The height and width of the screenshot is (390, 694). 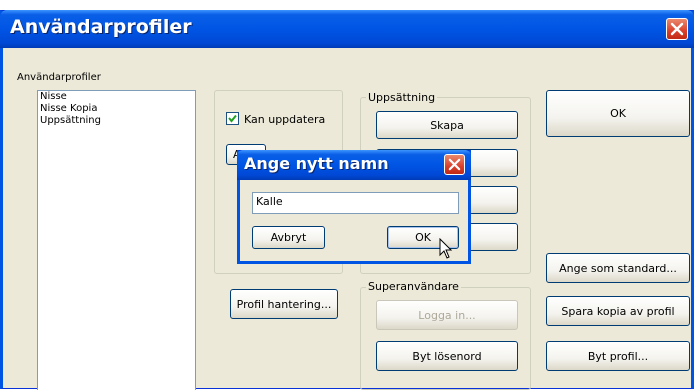 What do you see at coordinates (316, 163) in the screenshot?
I see `dialog-title: Ange nytt namn` at bounding box center [316, 163].